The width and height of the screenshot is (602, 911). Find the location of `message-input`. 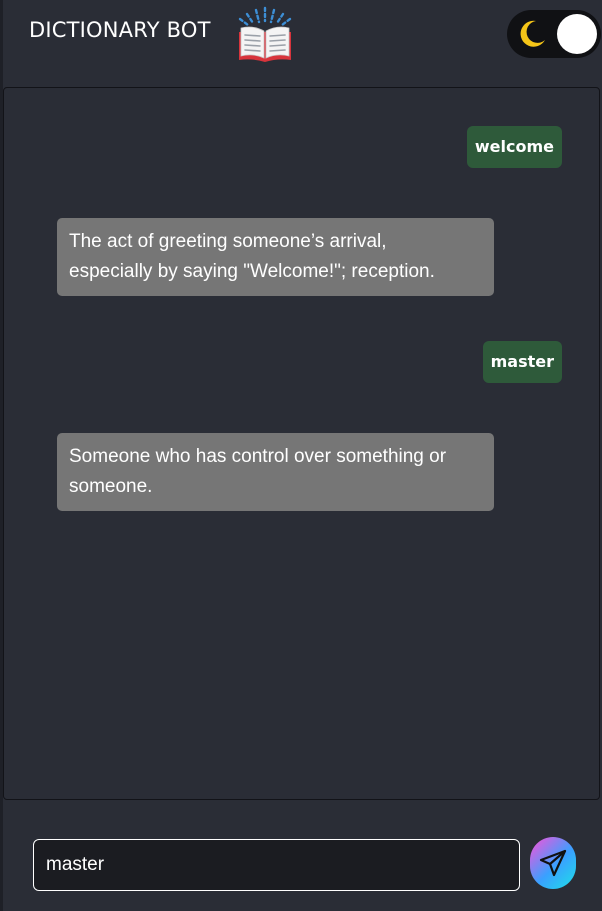

message-input is located at coordinates (276, 865).